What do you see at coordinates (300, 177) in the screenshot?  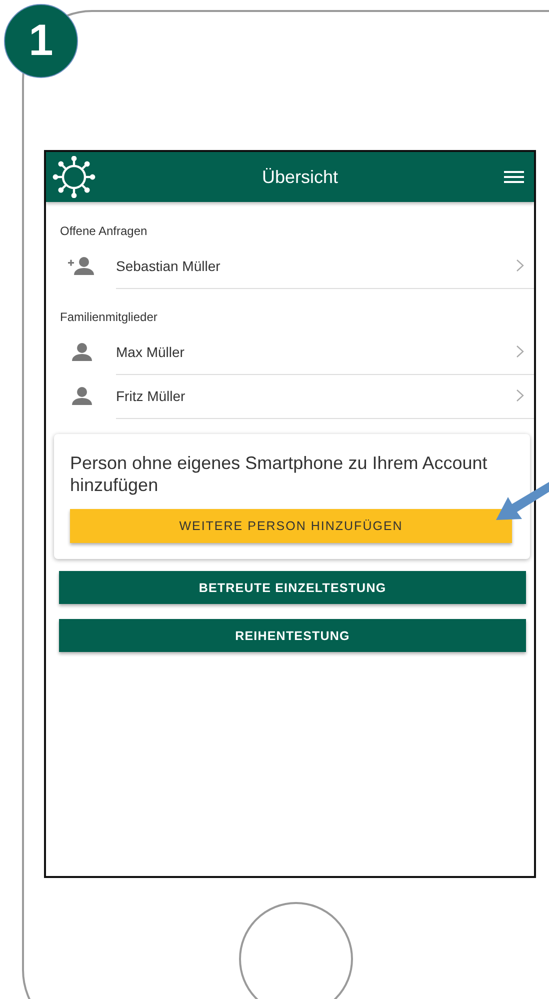 I see `header-title: Übersicht` at bounding box center [300, 177].